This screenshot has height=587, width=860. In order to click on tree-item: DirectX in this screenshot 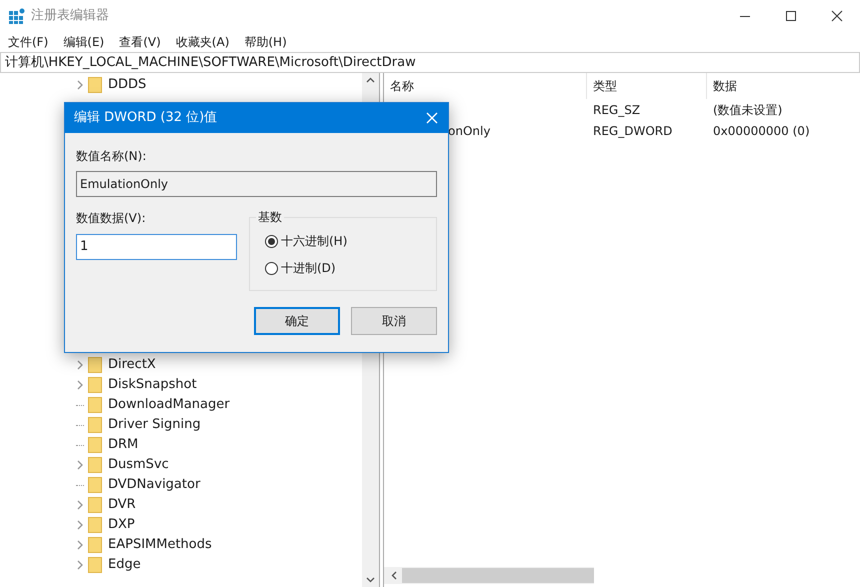, I will do `click(132, 365)`.